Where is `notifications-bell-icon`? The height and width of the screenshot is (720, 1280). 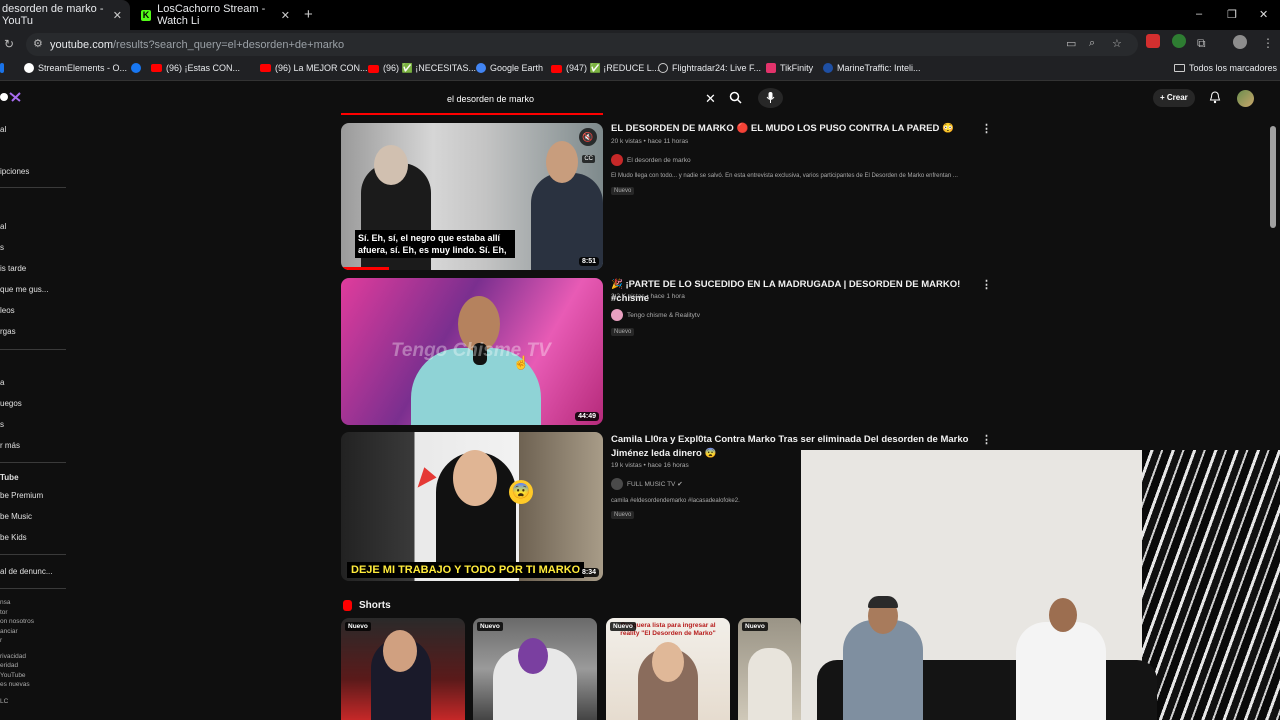 notifications-bell-icon is located at coordinates (1215, 100).